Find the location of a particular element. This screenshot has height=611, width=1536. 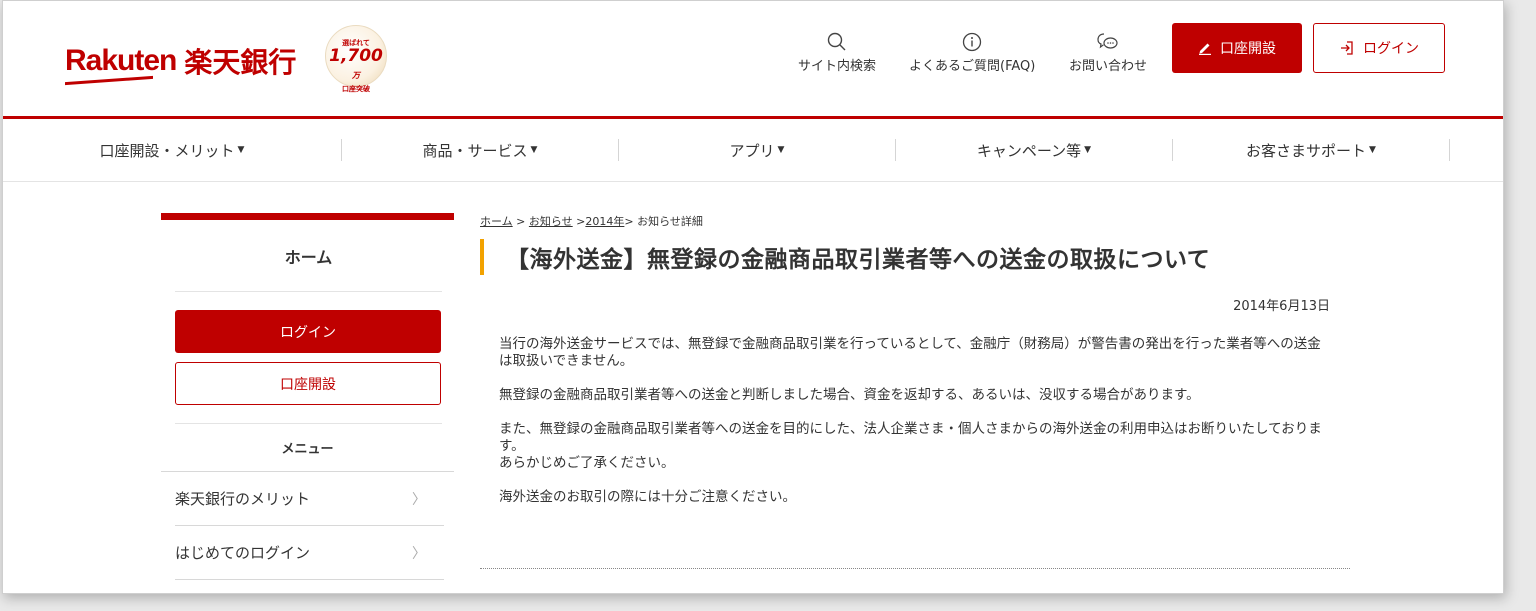

side-link-label: 楽天銀行のメリット is located at coordinates (243, 499).